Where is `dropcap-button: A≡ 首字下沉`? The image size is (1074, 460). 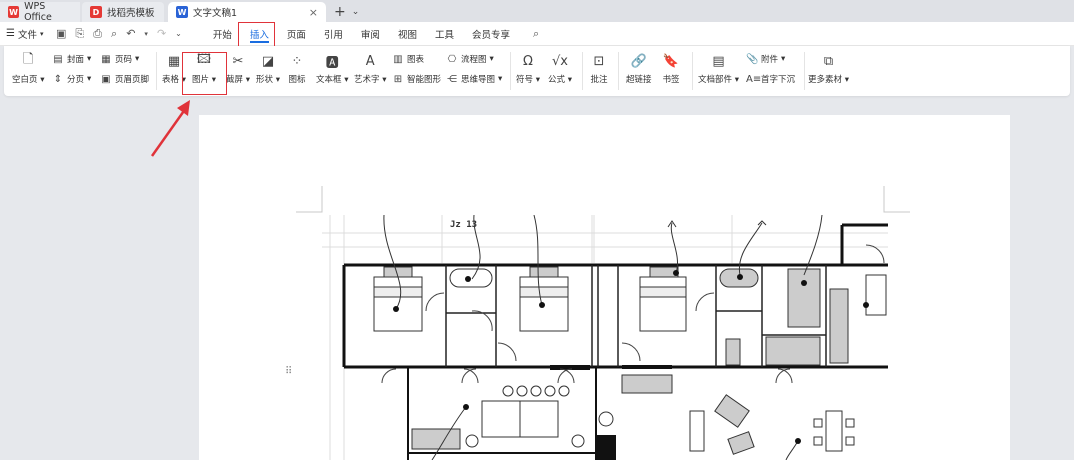 dropcap-button: A≡ 首字下沉 is located at coordinates (771, 79).